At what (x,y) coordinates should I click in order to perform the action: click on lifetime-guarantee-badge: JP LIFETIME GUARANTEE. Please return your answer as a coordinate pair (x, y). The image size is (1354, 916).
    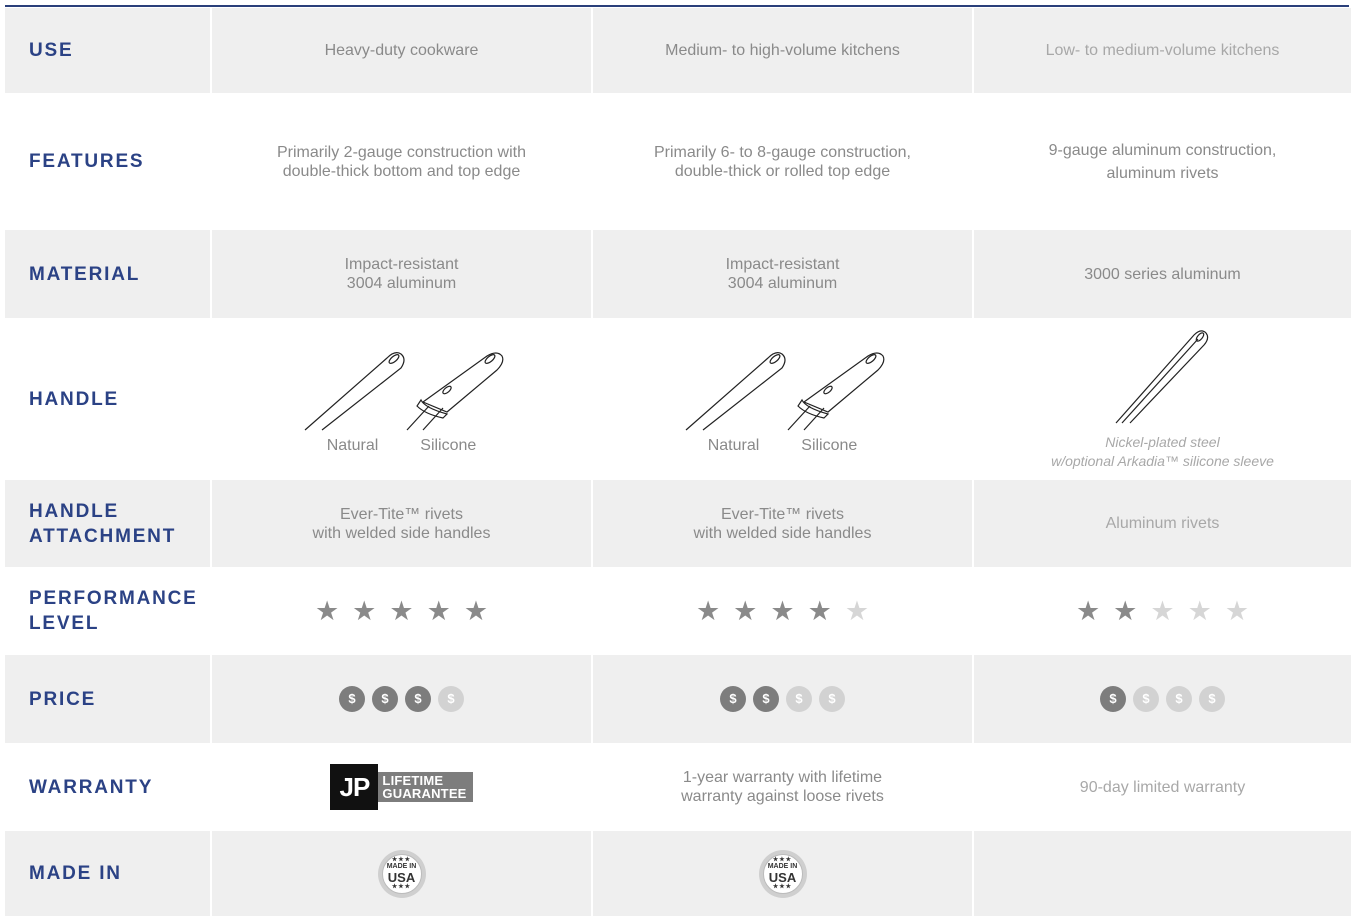
    Looking at the image, I should click on (401, 787).